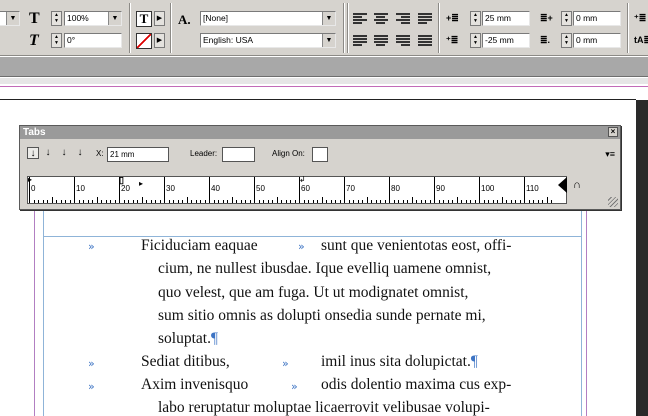 The height and width of the screenshot is (416, 648). What do you see at coordinates (613, 202) in the screenshot?
I see `resize-grip` at bounding box center [613, 202].